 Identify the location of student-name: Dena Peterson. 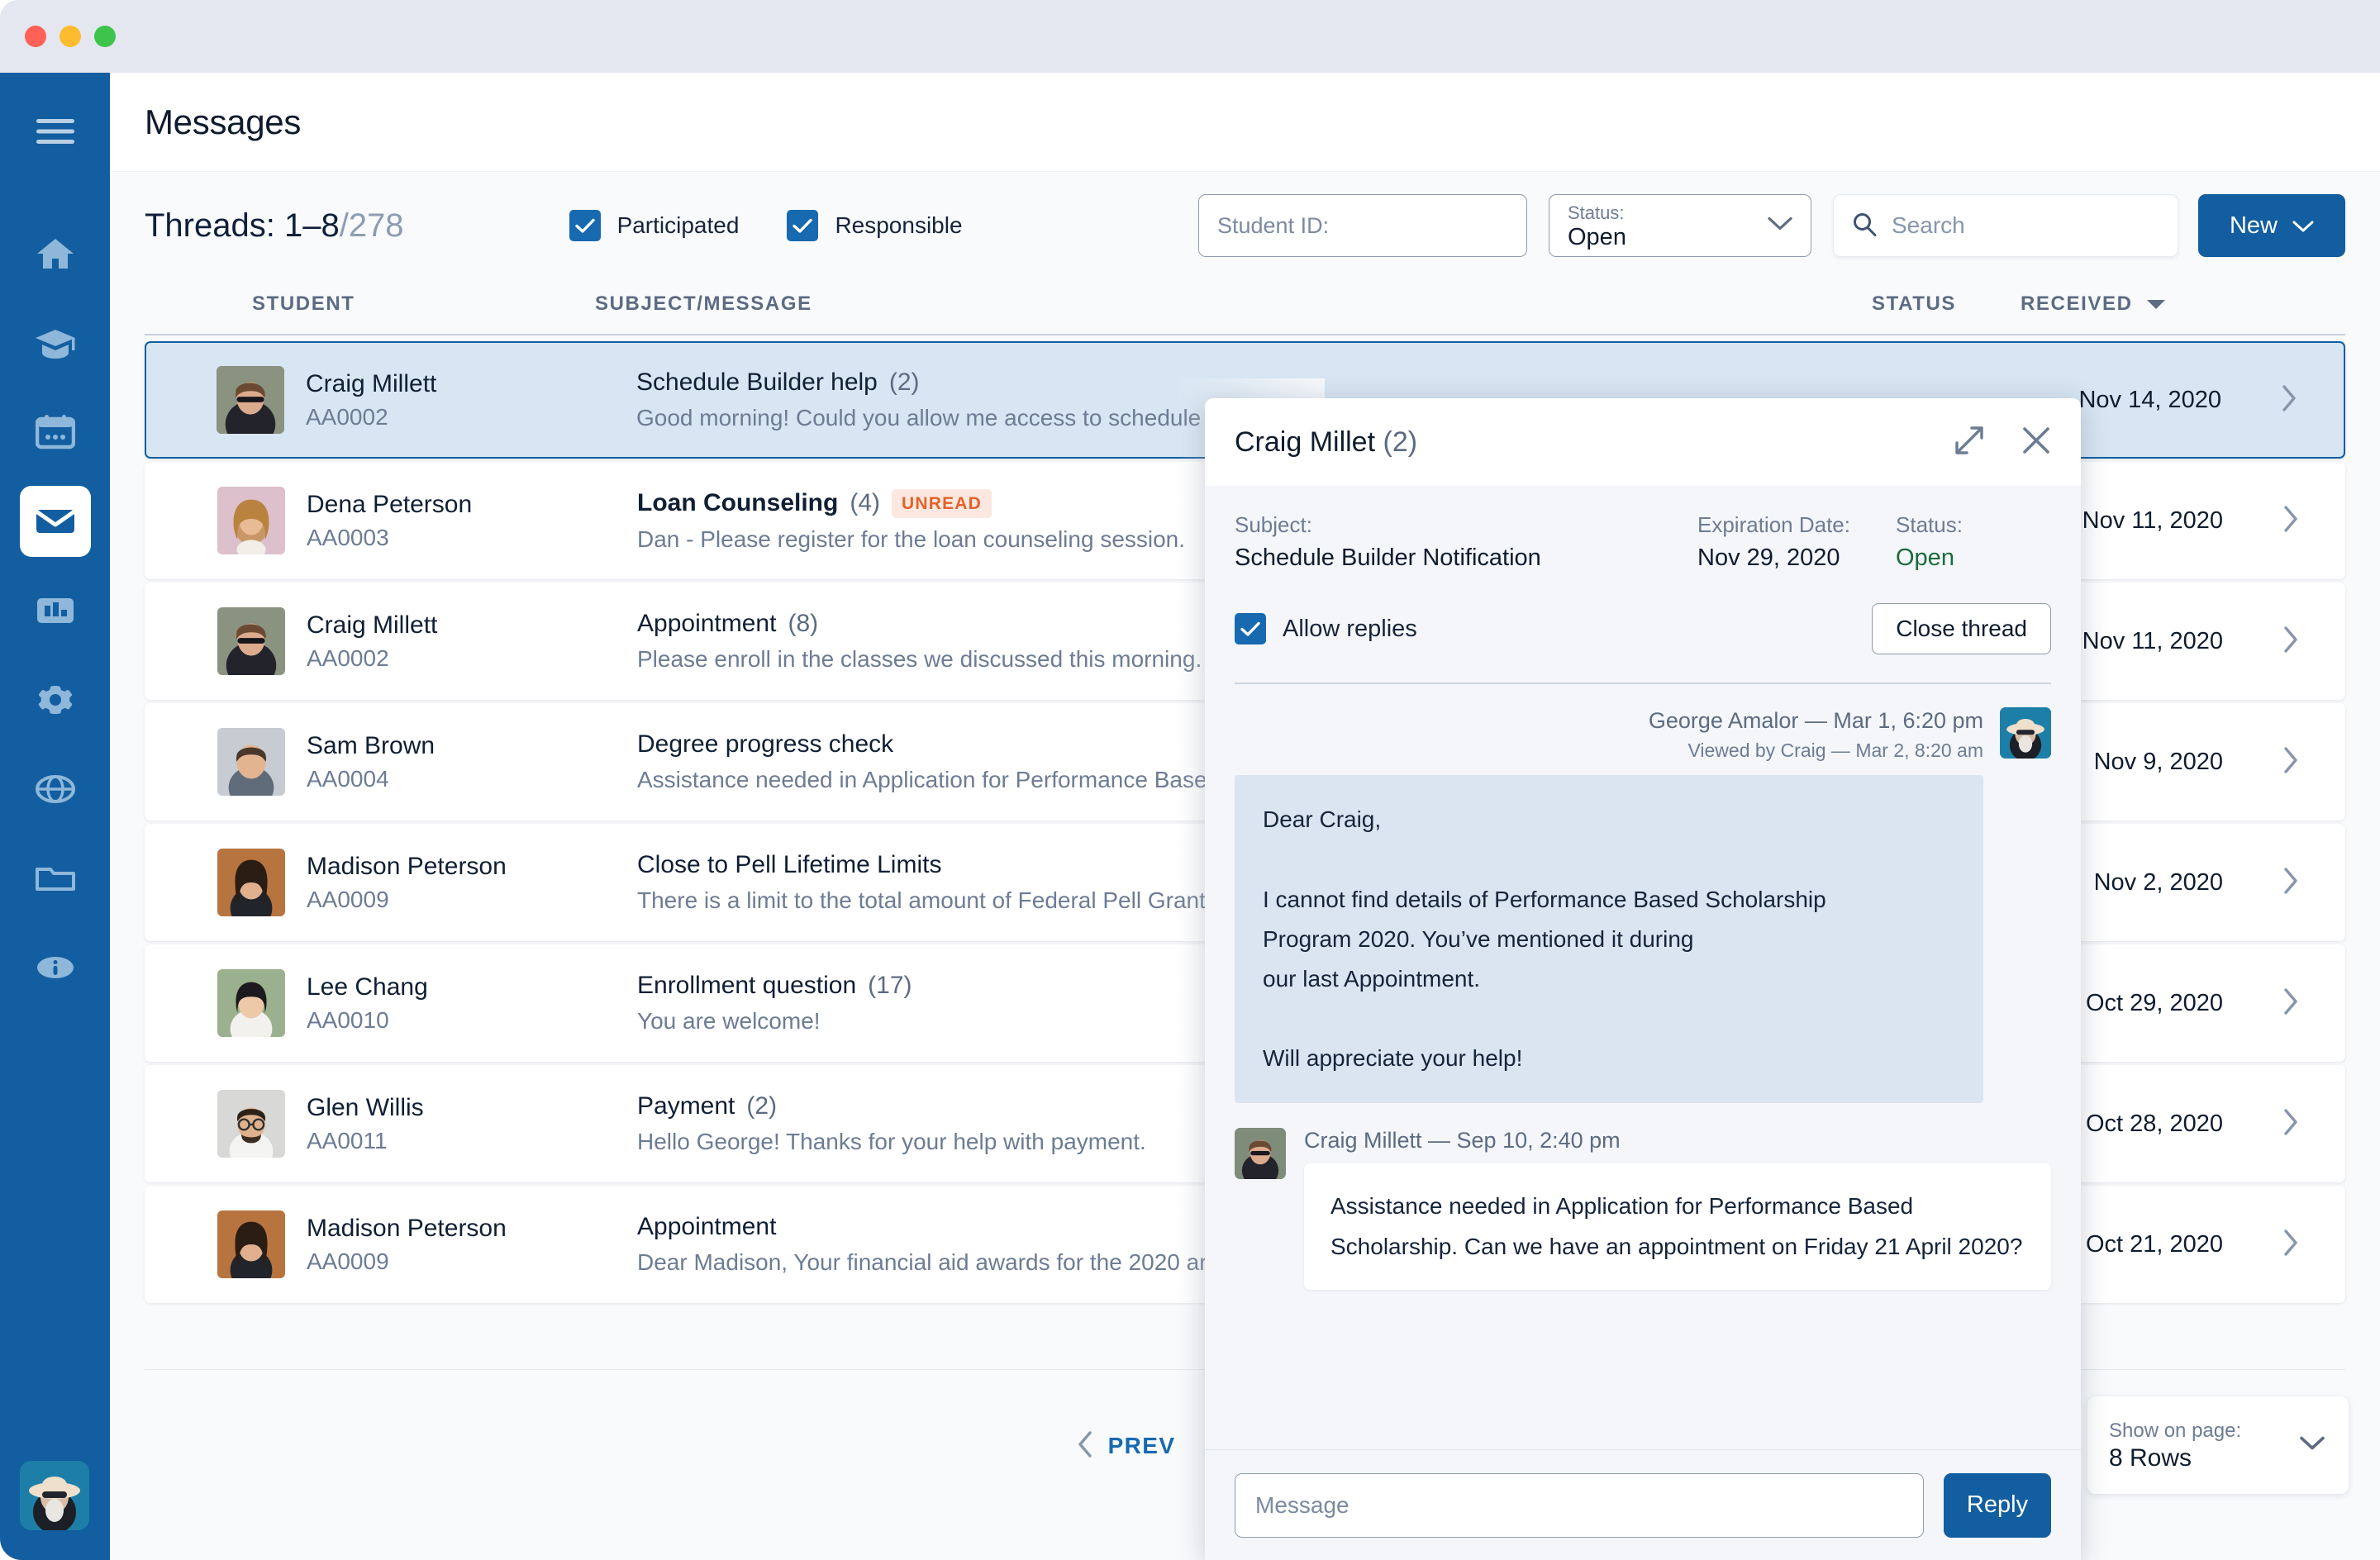
(390, 504).